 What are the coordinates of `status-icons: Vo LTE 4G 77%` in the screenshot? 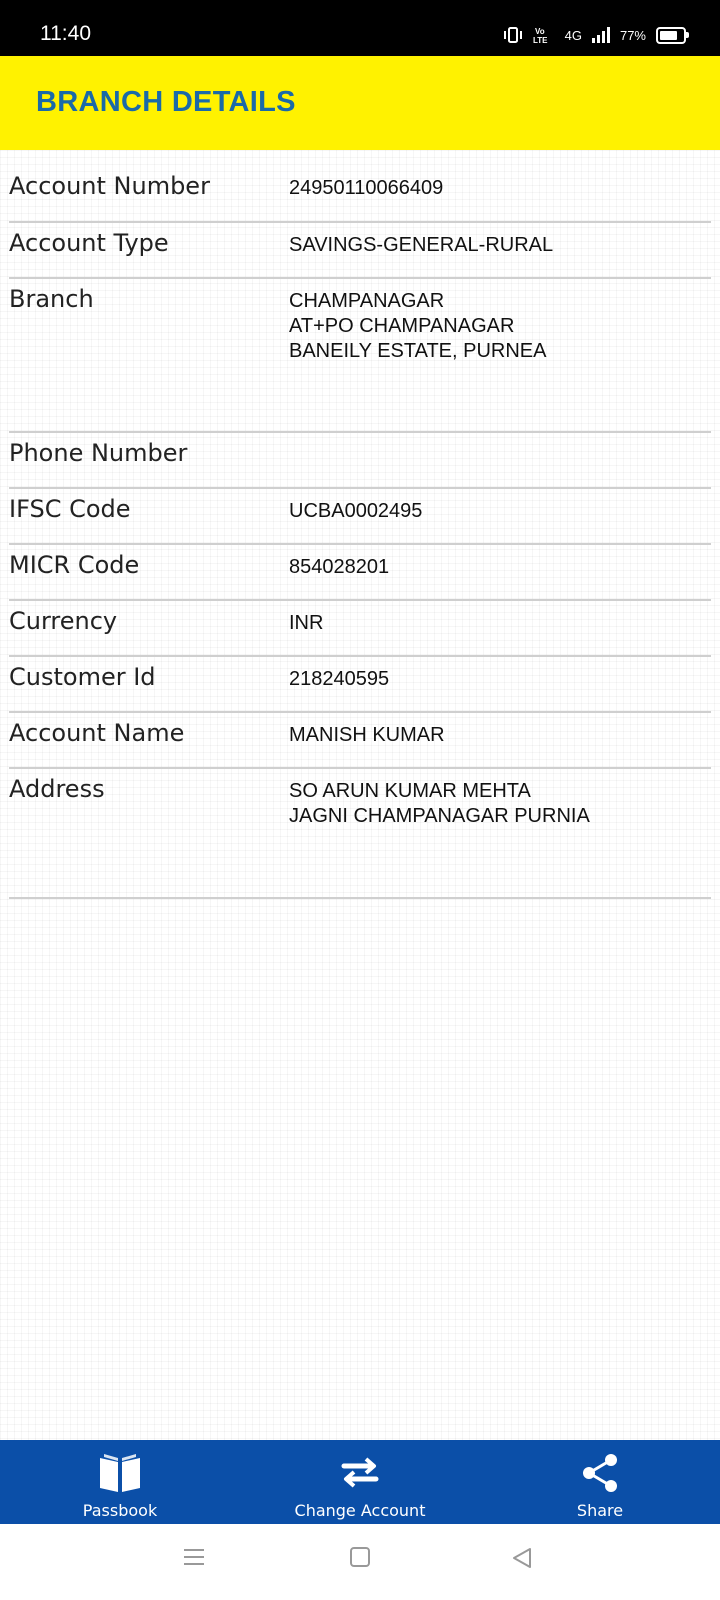 It's located at (596, 35).